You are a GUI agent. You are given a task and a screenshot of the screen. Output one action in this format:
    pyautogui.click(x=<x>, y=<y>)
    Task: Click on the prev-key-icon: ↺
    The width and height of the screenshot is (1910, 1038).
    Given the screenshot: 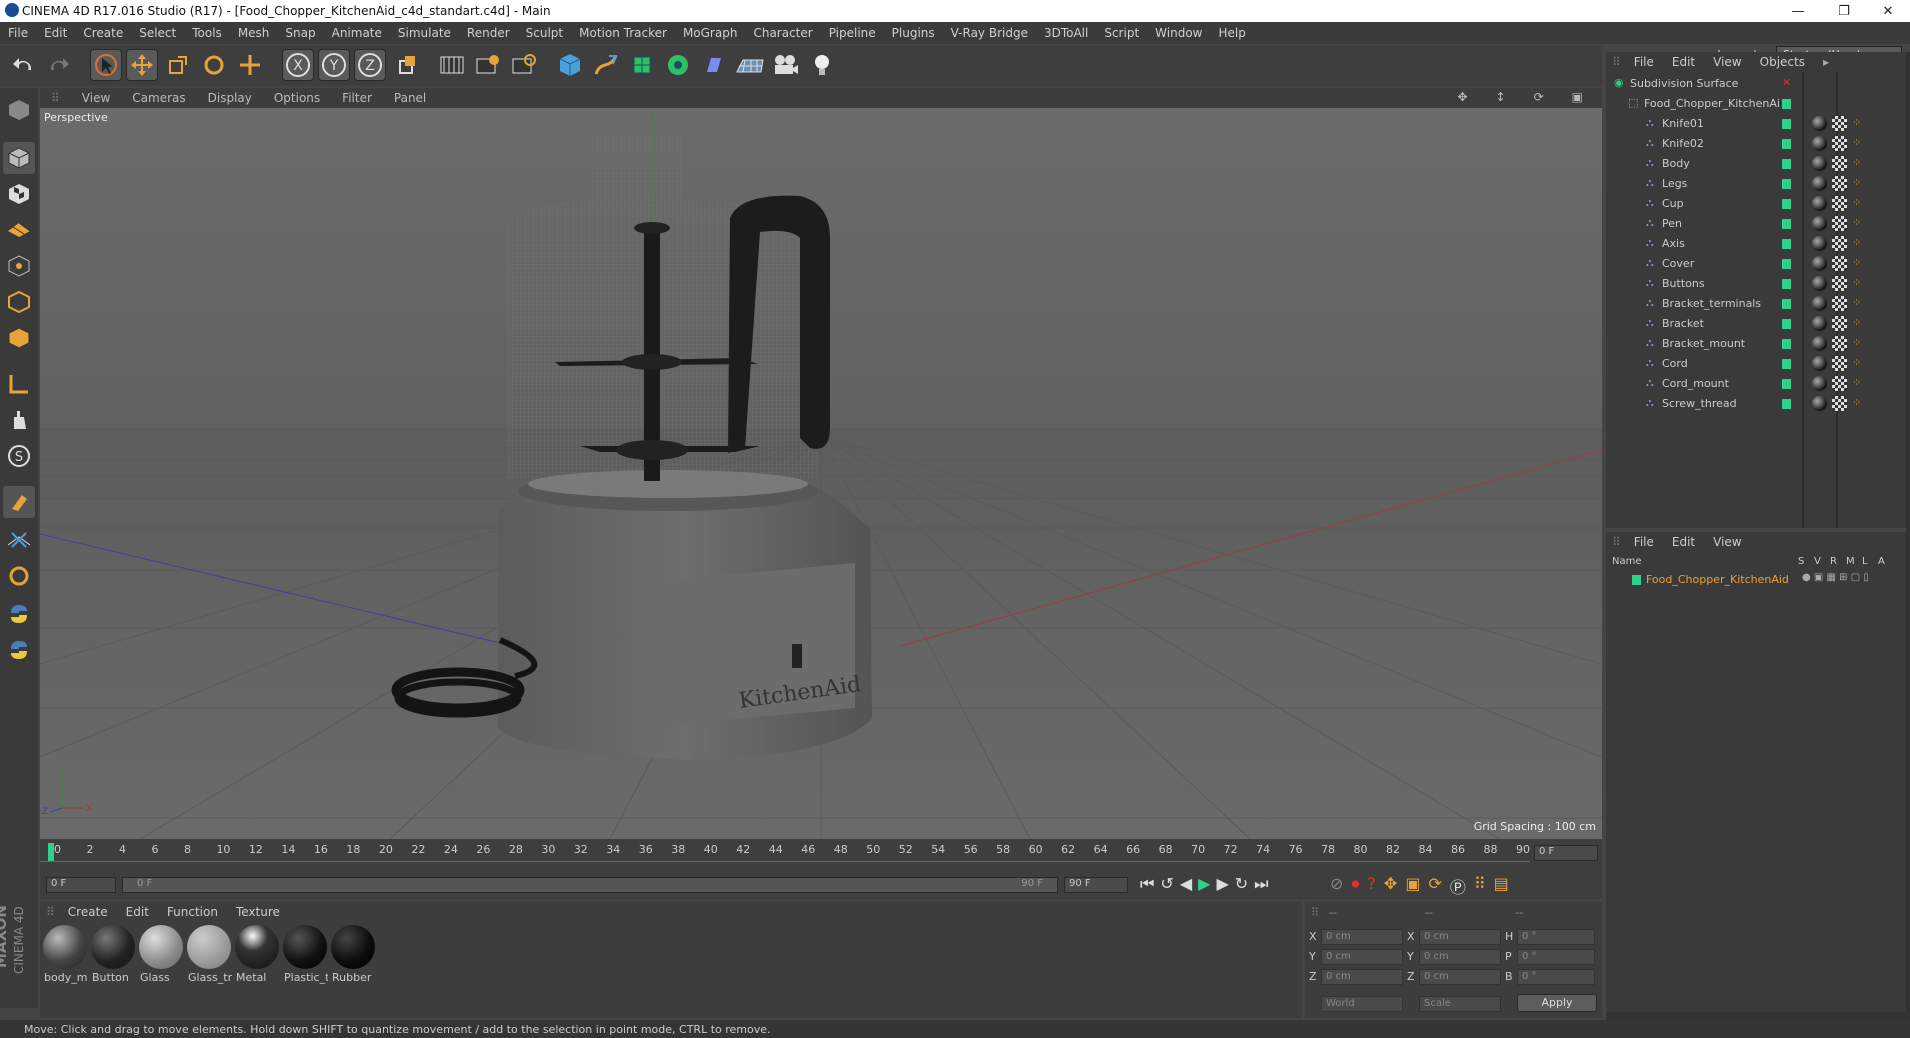 What is the action you would take?
    pyautogui.click(x=1166, y=884)
    